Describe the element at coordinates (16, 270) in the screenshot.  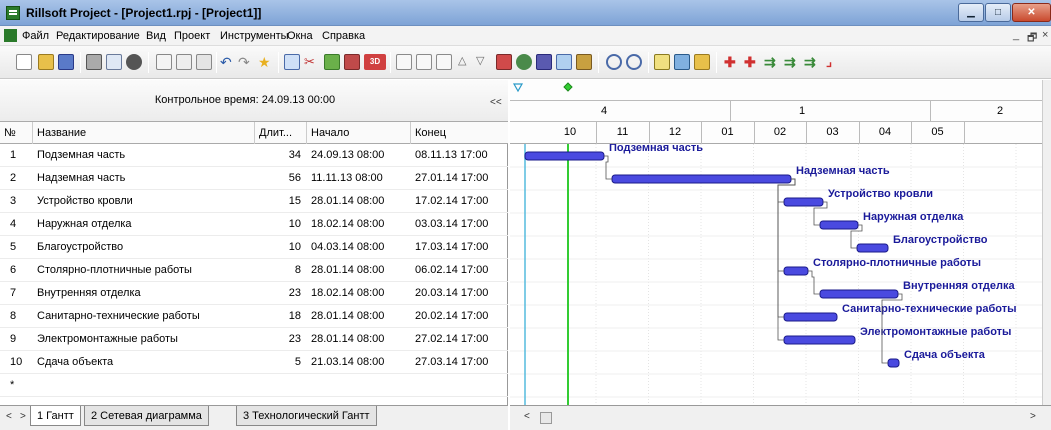
I see `task-number: 6` at that location.